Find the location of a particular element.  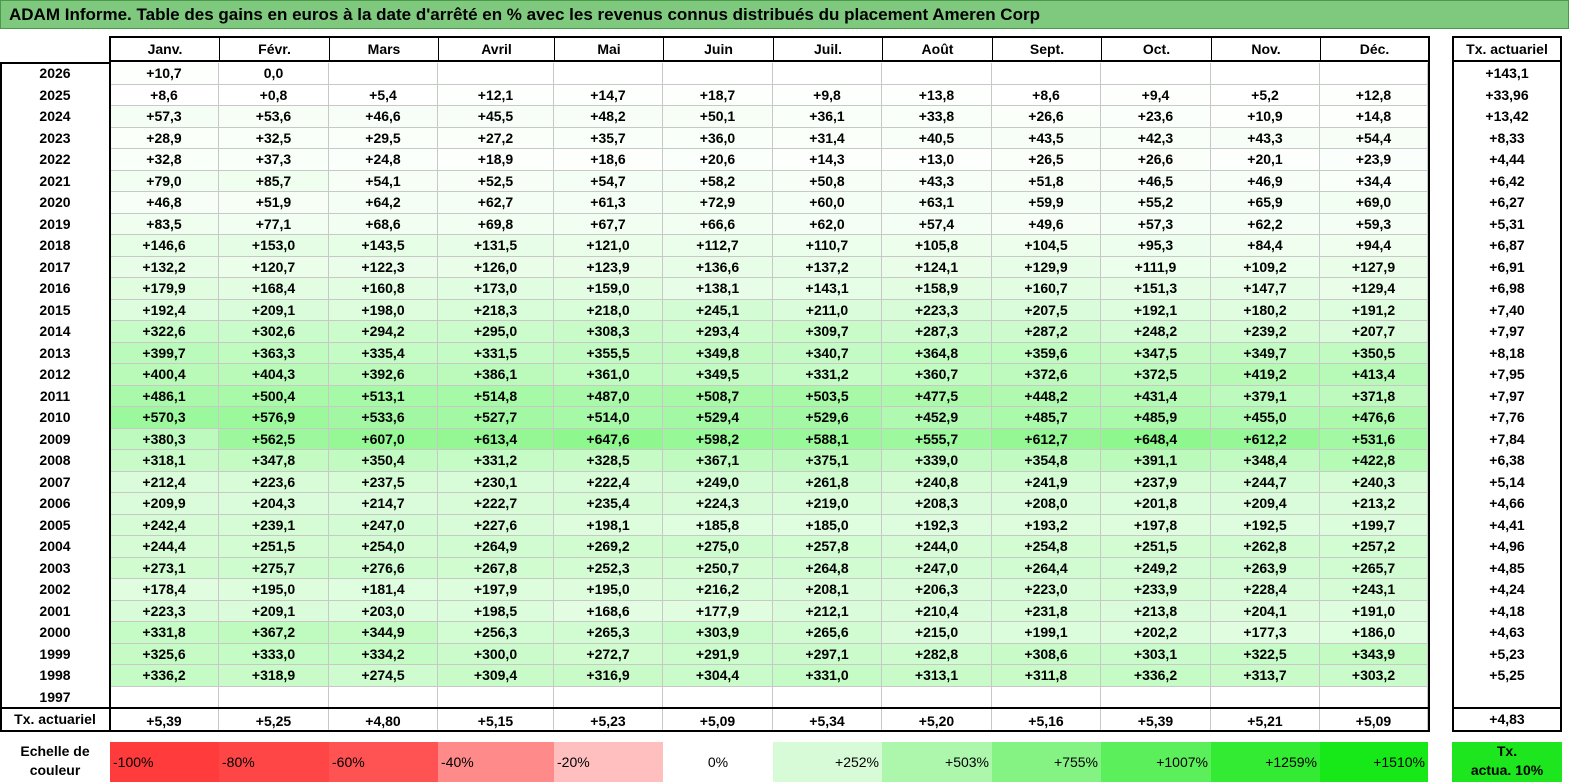

table-cell: +335,4 is located at coordinates (383, 353).